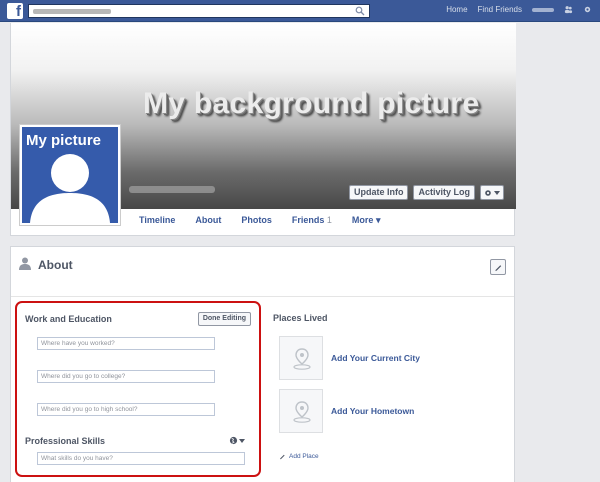 The height and width of the screenshot is (482, 600). What do you see at coordinates (65, 441) in the screenshot?
I see `professional-skills-title: Professional Skills` at bounding box center [65, 441].